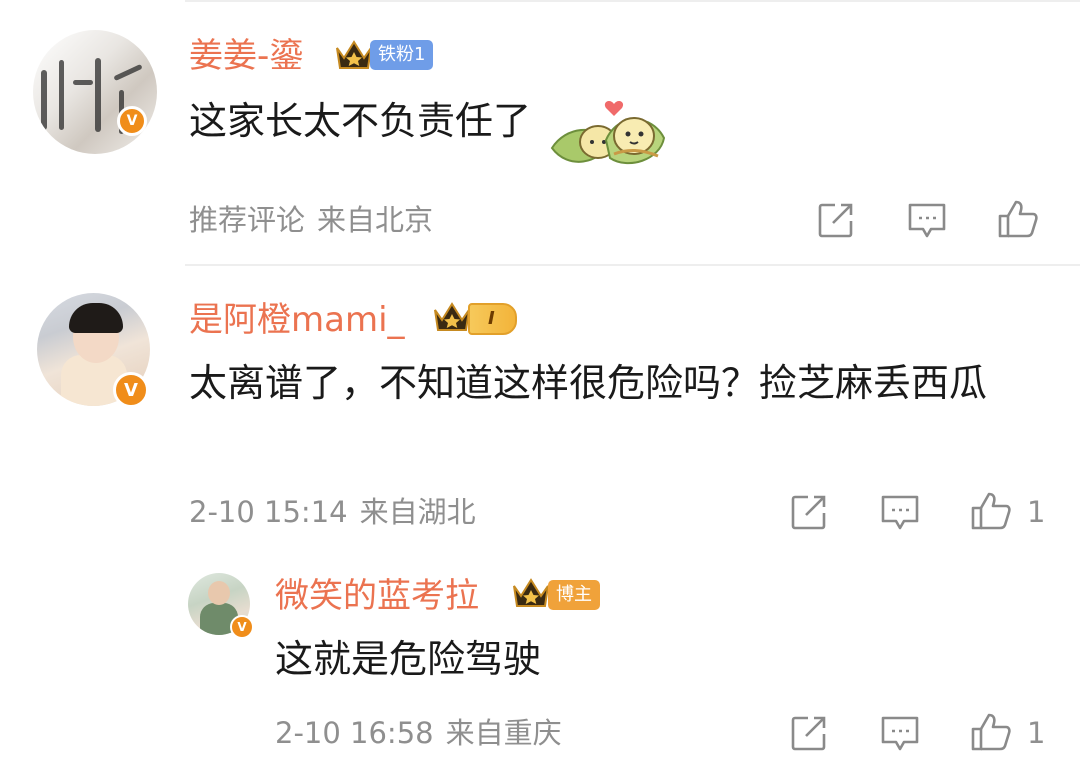  I want to click on recommend-label: 推荐评论, so click(247, 220).